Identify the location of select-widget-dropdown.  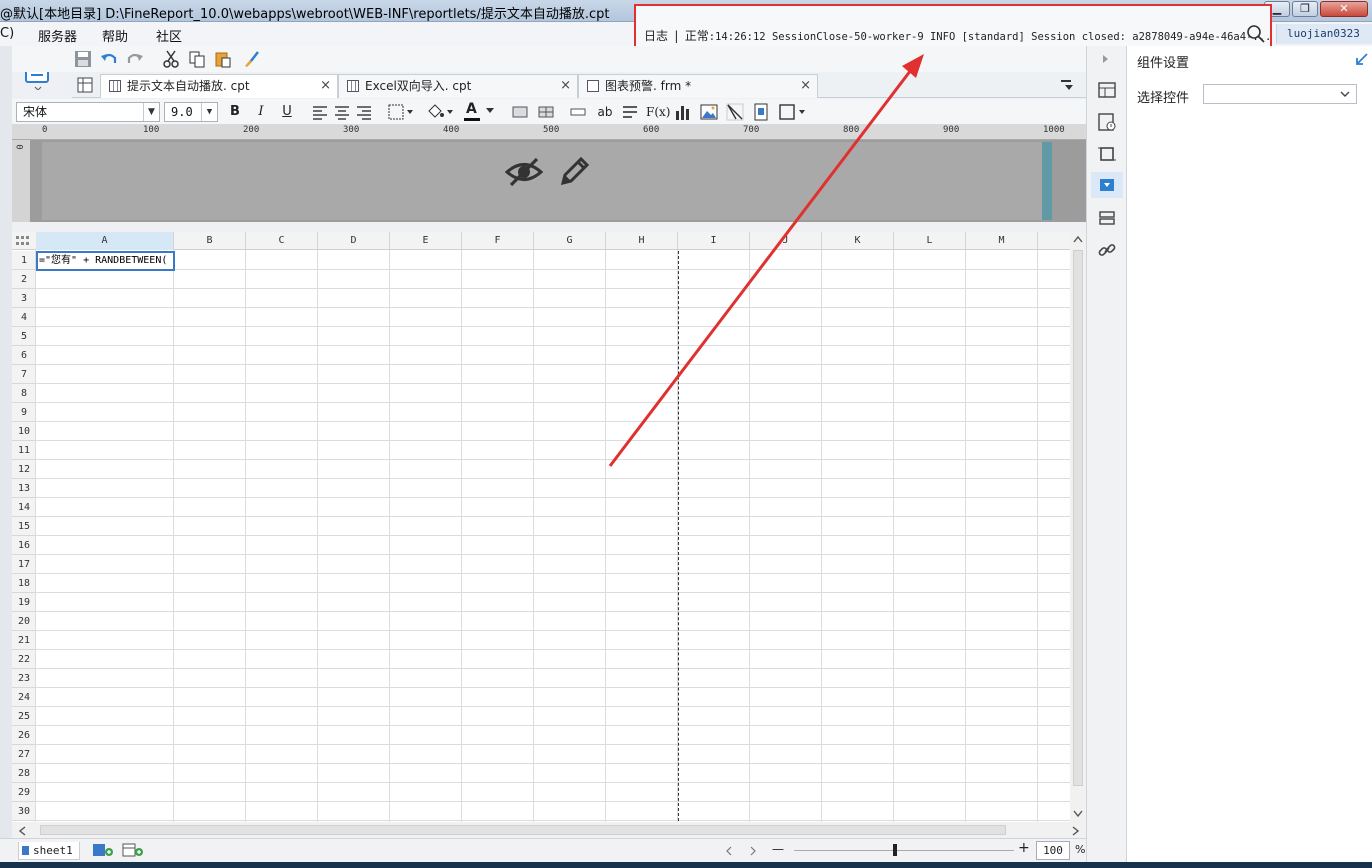
(1280, 94).